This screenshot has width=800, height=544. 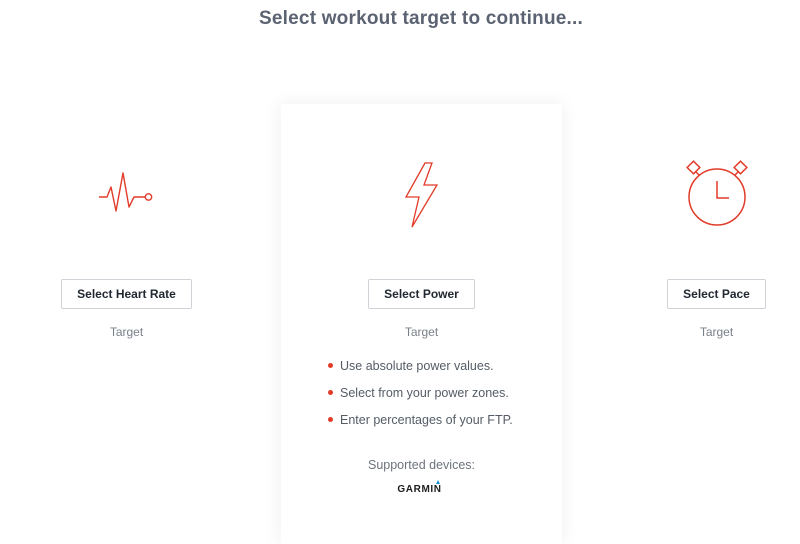 What do you see at coordinates (133, 244) in the screenshot?
I see `heart-rate-option: Select Heart Rate Target` at bounding box center [133, 244].